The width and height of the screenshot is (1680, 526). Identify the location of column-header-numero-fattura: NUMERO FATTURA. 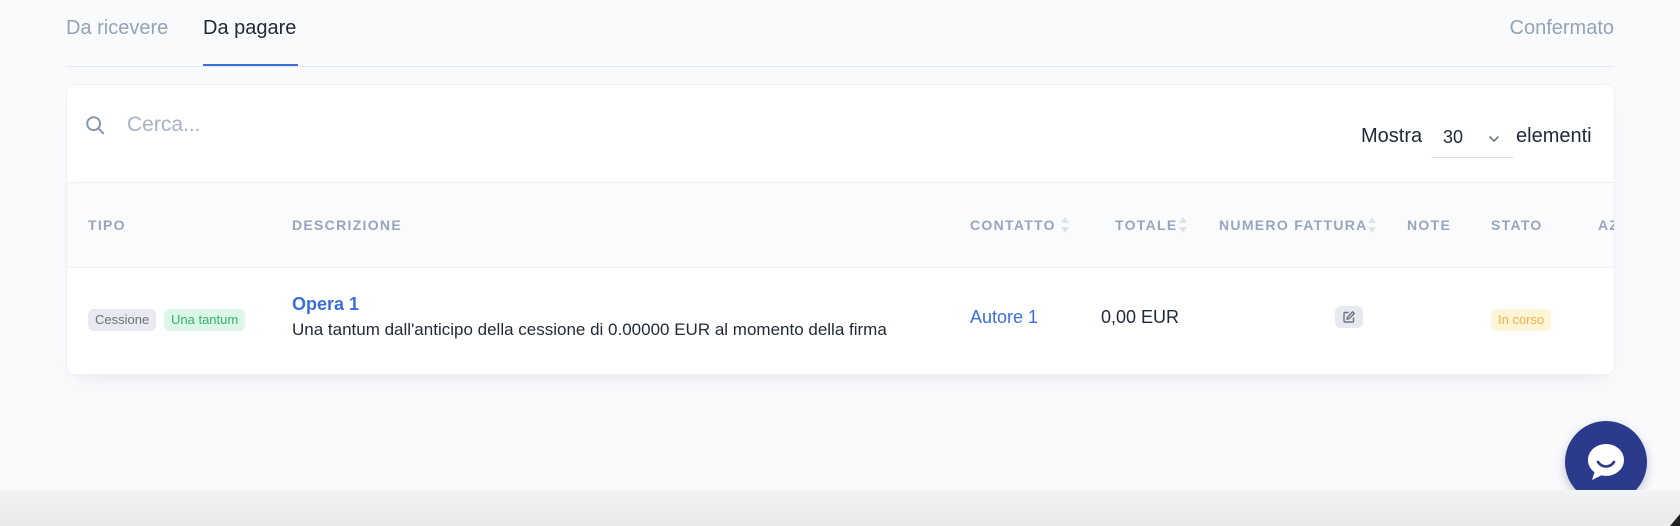
(1293, 225).